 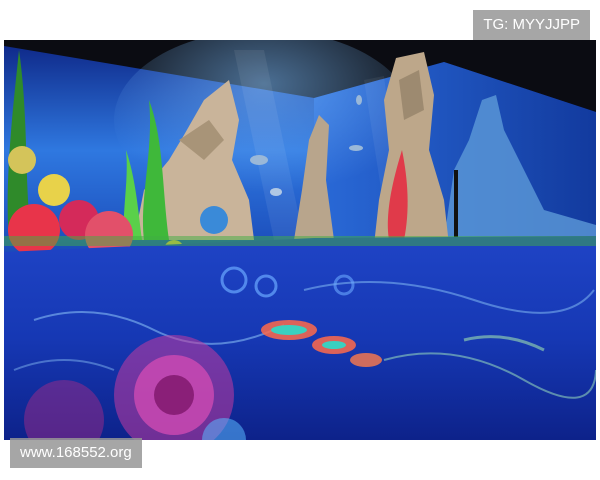 What do you see at coordinates (34, 230) in the screenshot?
I see `coral-red` at bounding box center [34, 230].